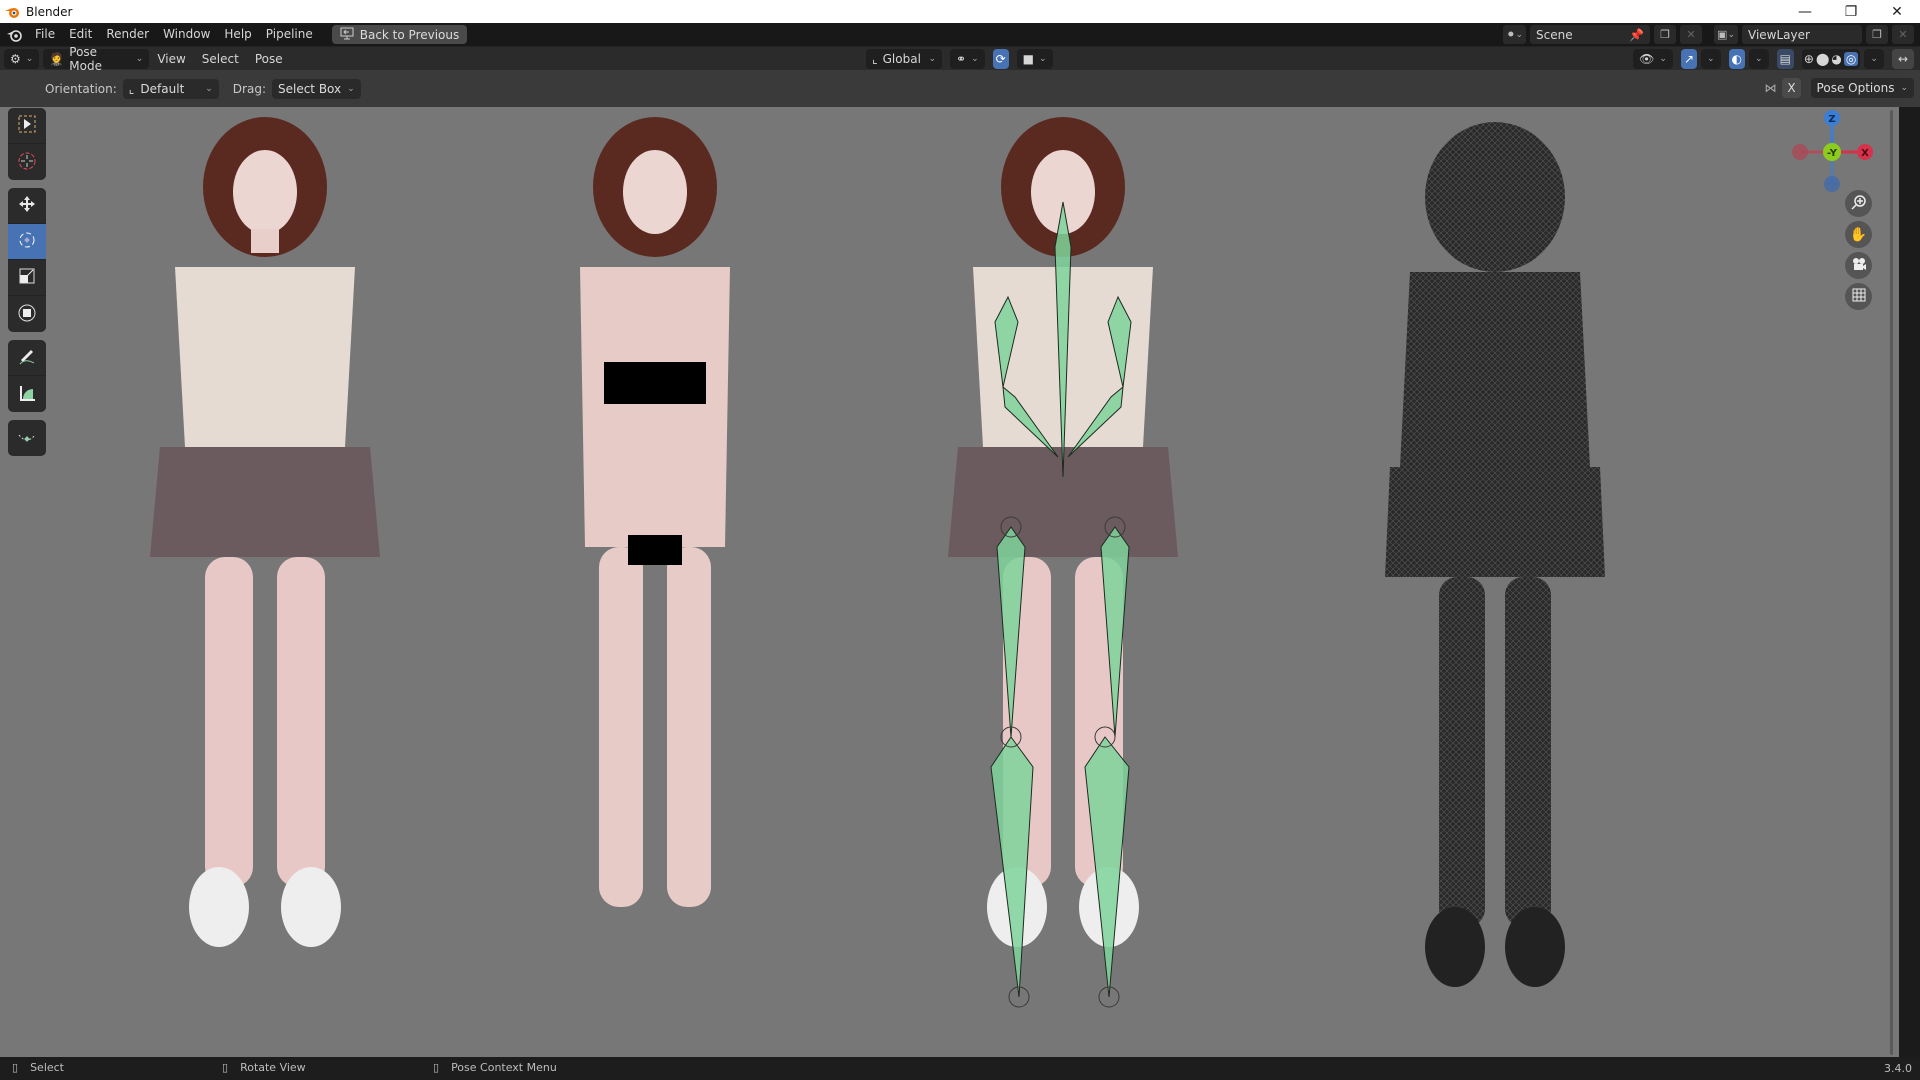  I want to click on duplicate-icon: ❐, so click(1665, 34).